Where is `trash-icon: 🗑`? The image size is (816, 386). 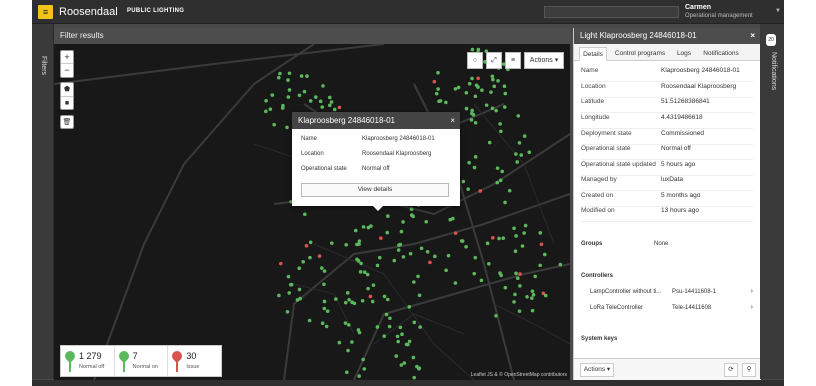
trash-icon: 🗑 is located at coordinates (67, 122).